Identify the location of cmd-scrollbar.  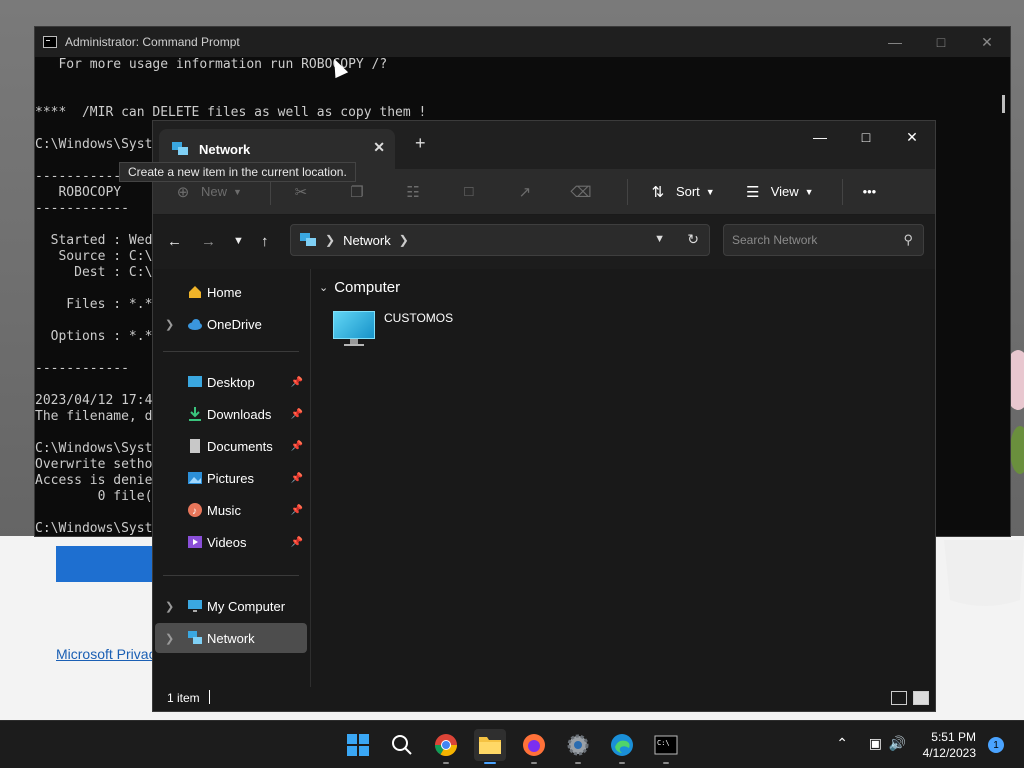
(1003, 104).